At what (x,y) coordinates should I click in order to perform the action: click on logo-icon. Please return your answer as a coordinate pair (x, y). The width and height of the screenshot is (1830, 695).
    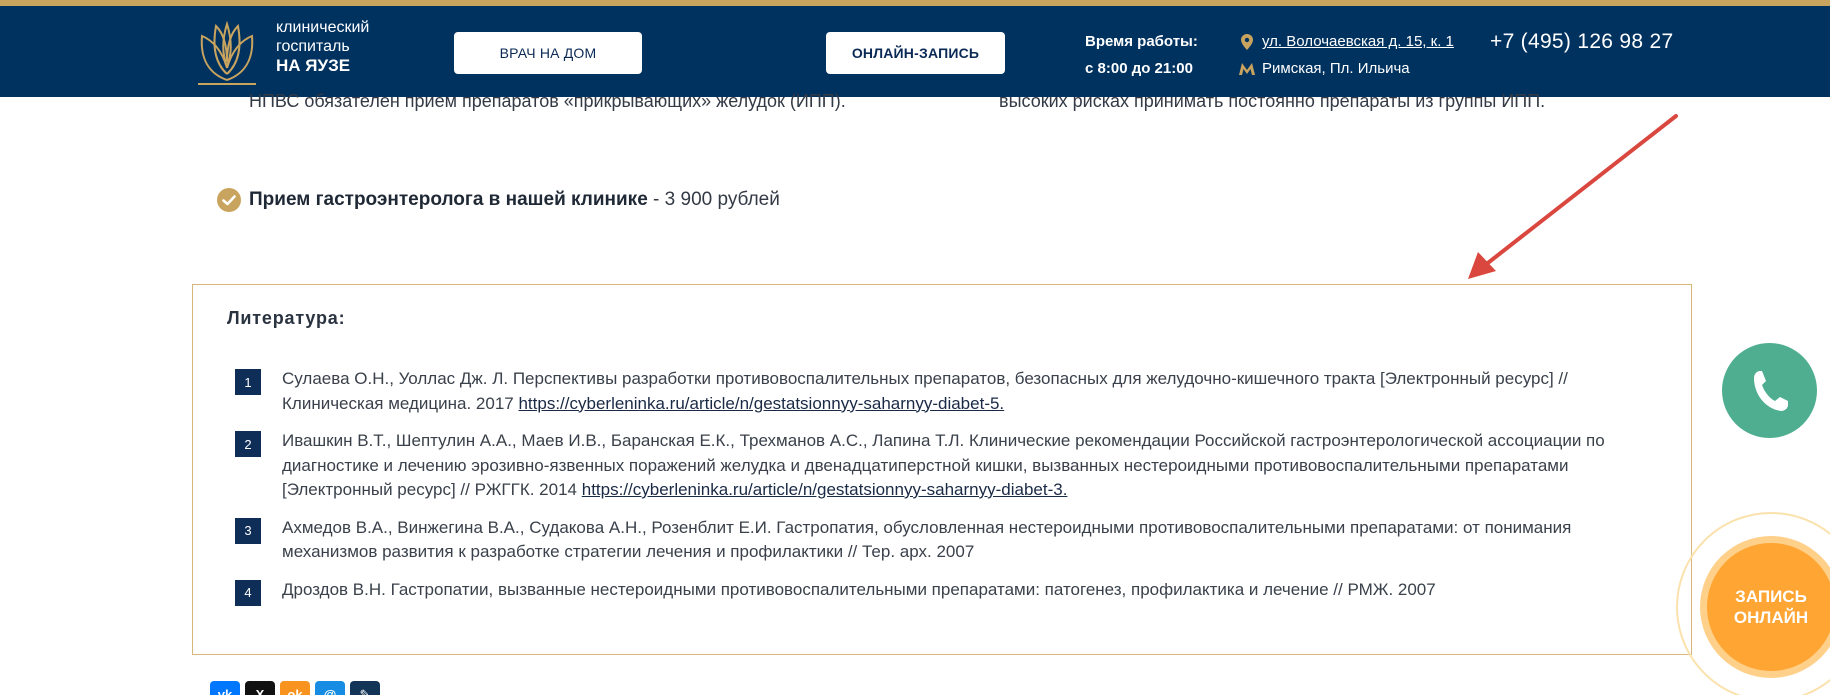
    Looking at the image, I should click on (227, 53).